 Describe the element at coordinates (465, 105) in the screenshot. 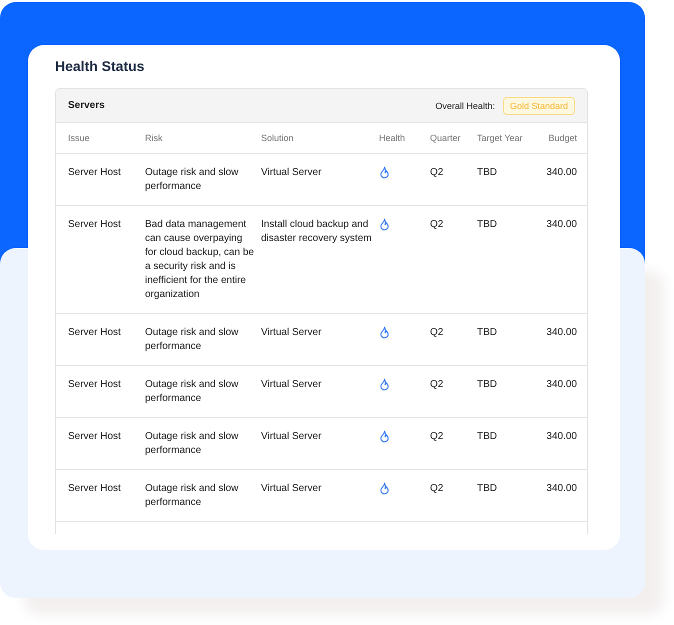

I see `overall-health-label: Overall Health:` at that location.